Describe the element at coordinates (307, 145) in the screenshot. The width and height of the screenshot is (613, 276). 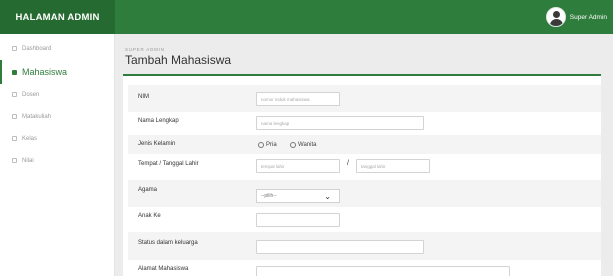
I see `radio-wanita-label: Wanita` at that location.